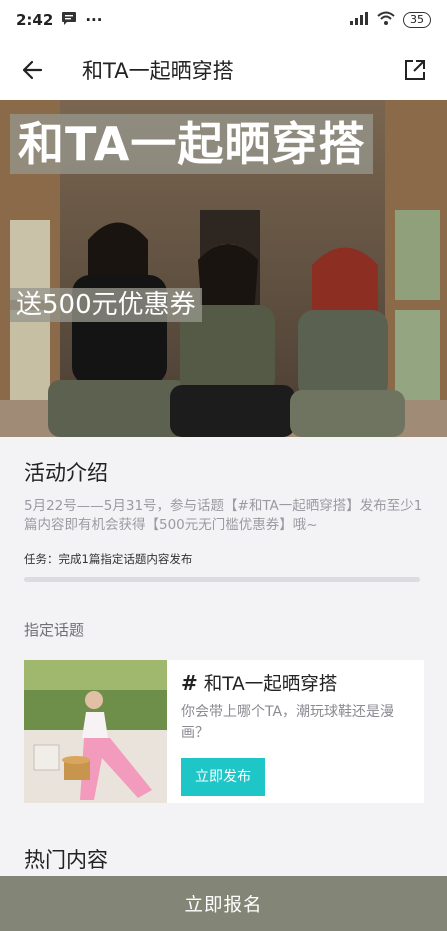 This screenshot has height=931, width=447. I want to click on battery-indicator: 35, so click(417, 20).